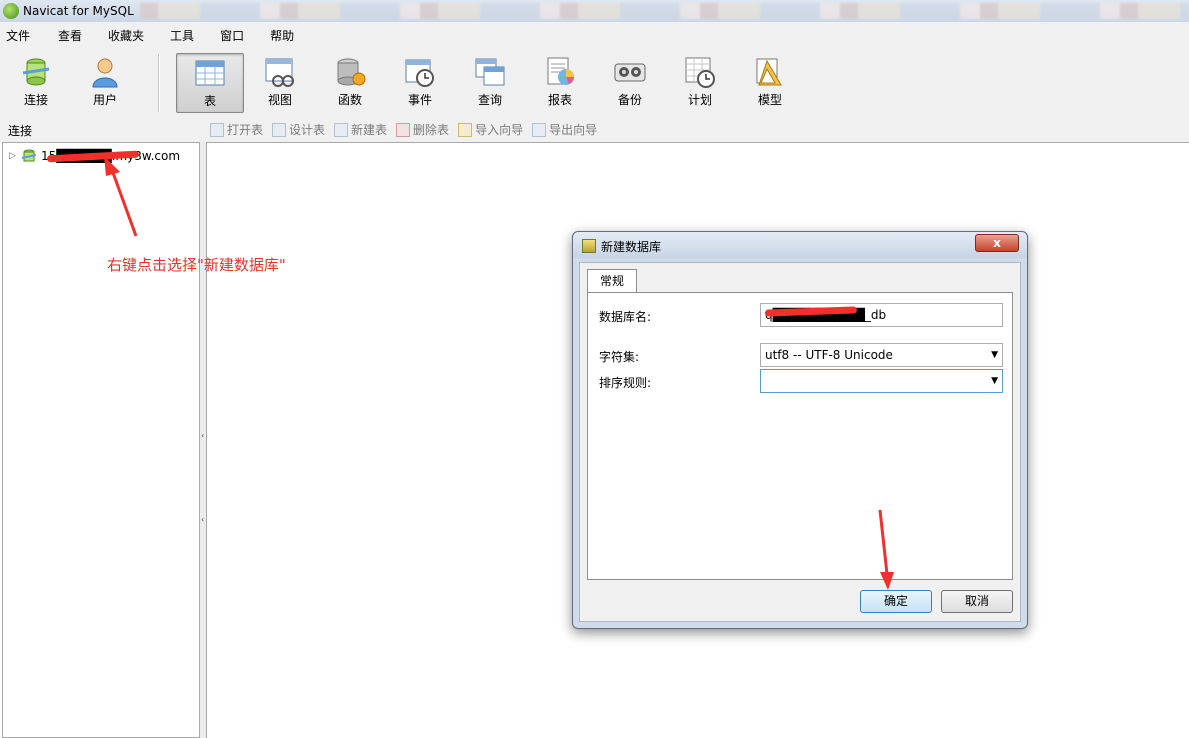  I want to click on toolbar-model-label: 模型, so click(769, 100).